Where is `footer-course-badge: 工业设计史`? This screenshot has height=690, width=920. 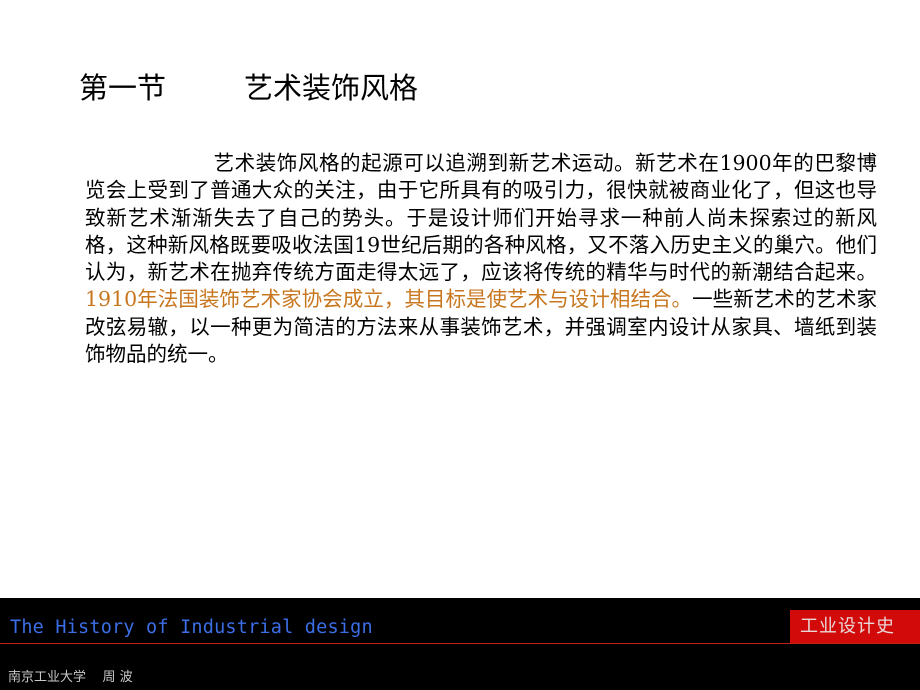
footer-course-badge: 工业设计史 is located at coordinates (855, 626).